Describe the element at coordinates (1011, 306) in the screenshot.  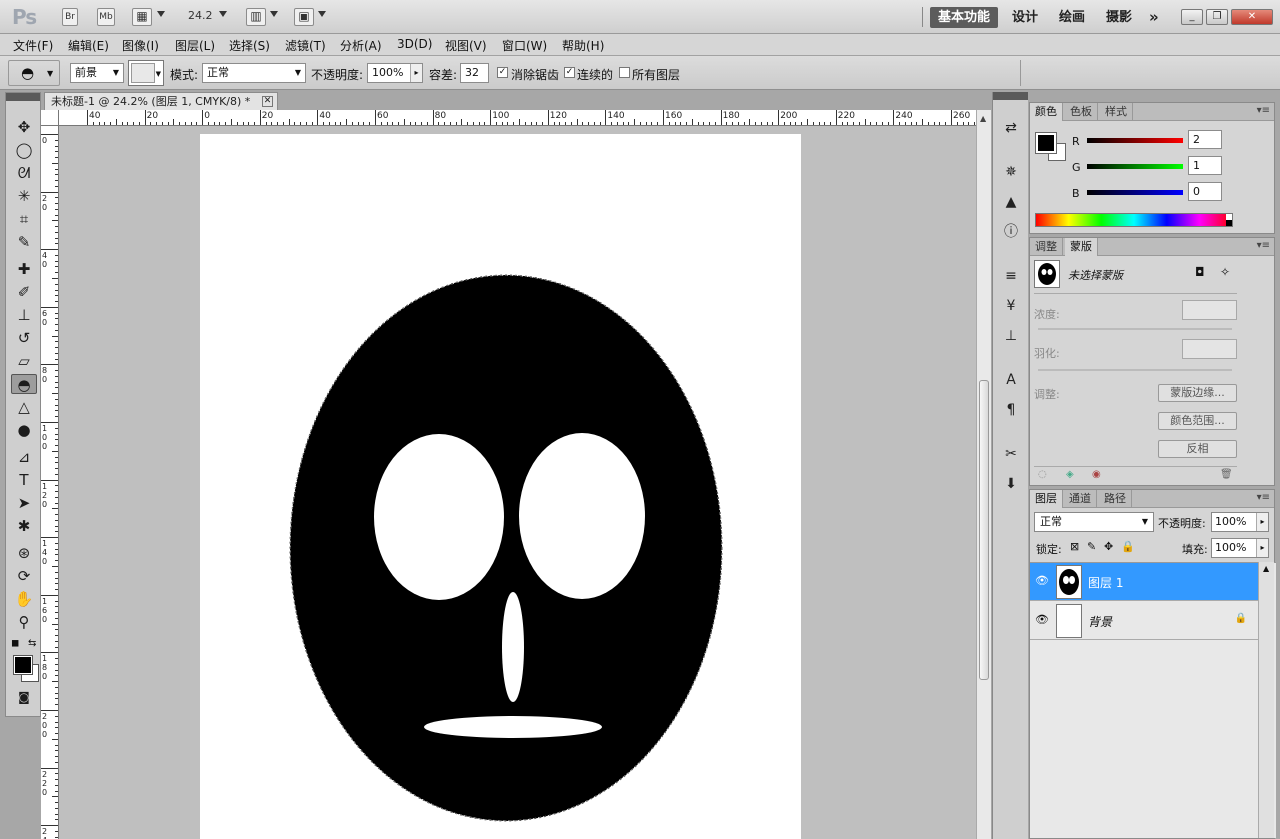
I see `brush-panel-icon: ¥` at that location.